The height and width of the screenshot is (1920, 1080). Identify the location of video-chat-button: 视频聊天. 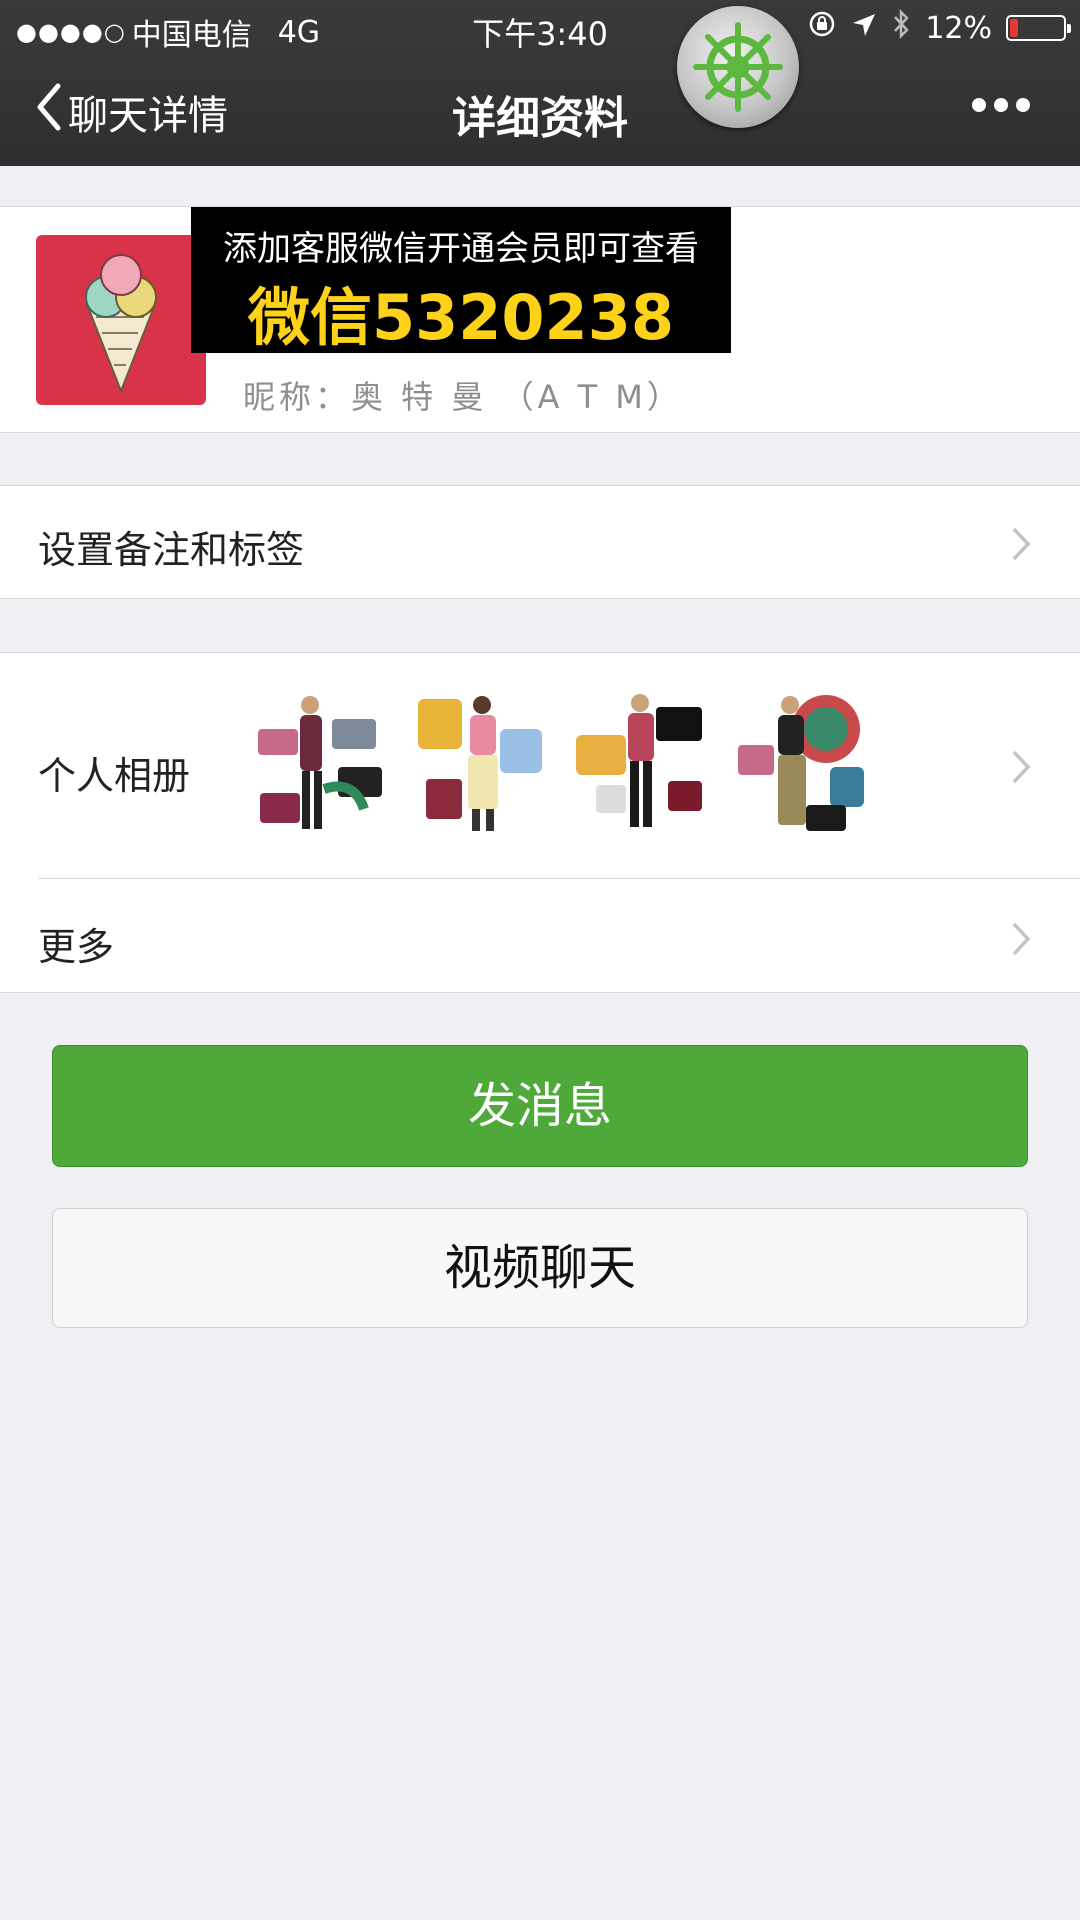
(540, 1268).